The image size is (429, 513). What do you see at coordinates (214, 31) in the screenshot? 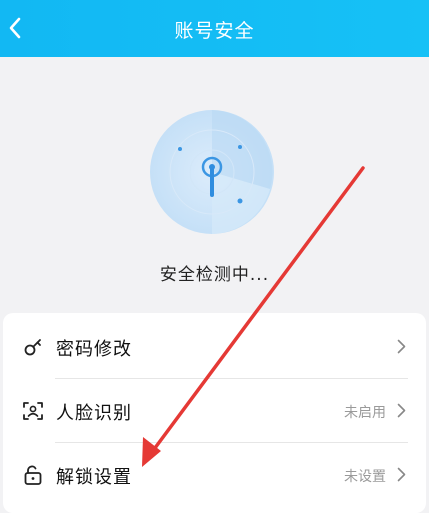
I see `page-title: 账号安全` at bounding box center [214, 31].